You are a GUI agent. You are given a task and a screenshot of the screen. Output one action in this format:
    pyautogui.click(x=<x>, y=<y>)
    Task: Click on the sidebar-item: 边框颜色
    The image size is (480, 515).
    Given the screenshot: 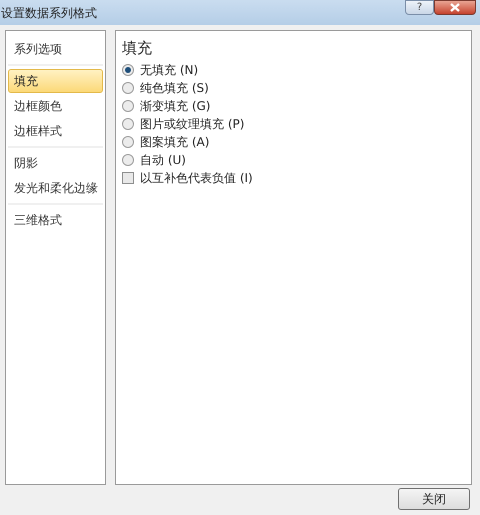 What is the action you would take?
    pyautogui.click(x=55, y=106)
    